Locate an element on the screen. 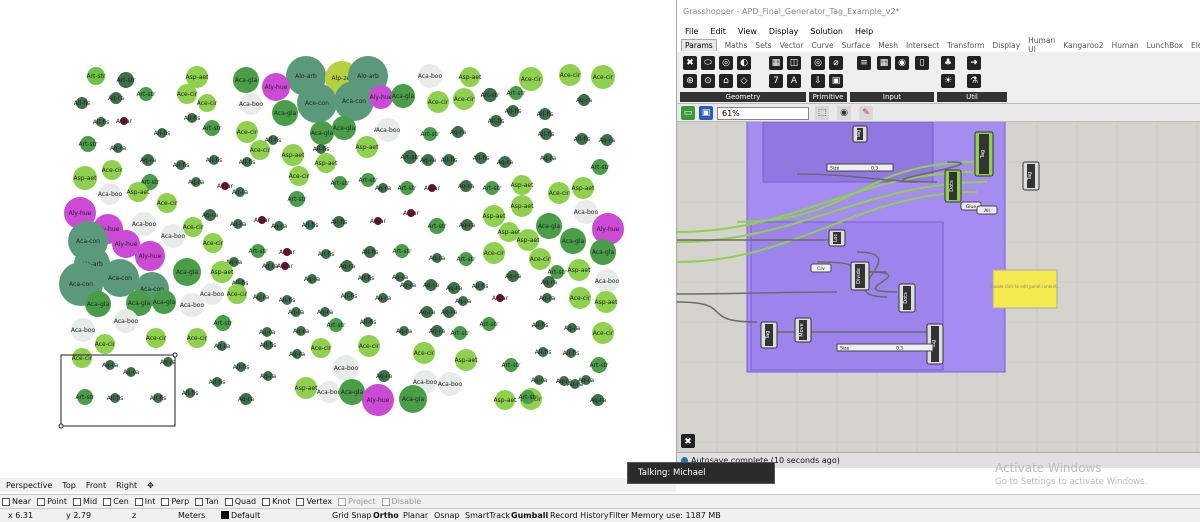  component-icon: ▯ is located at coordinates (922, 63).